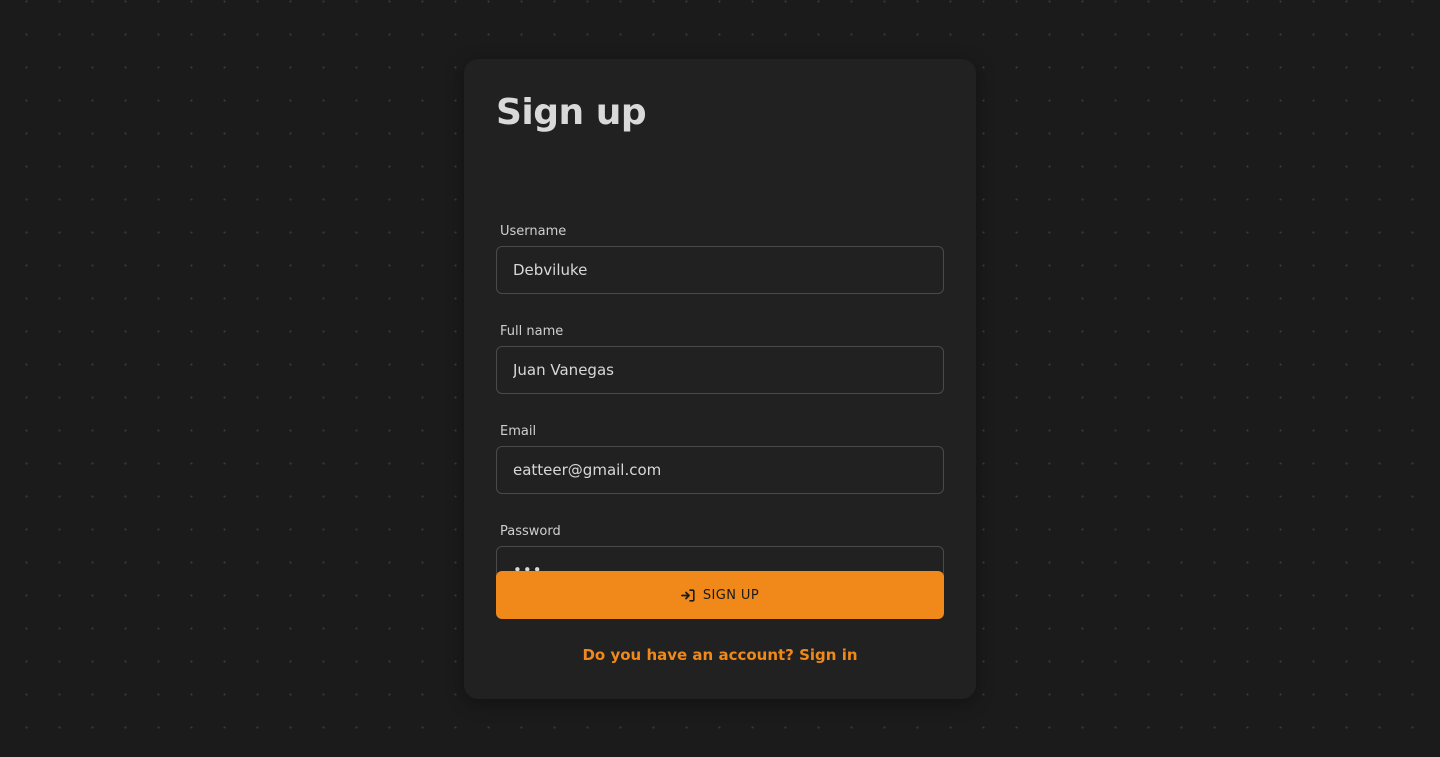  Describe the element at coordinates (532, 331) in the screenshot. I see `fullname-label: Full name` at that location.